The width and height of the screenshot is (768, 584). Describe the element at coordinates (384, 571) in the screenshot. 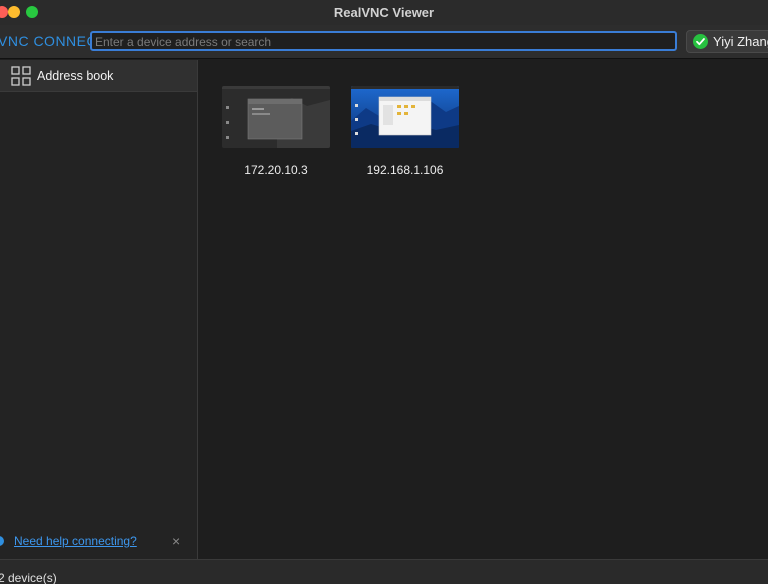

I see `status-bar: 2 device(s)` at that location.